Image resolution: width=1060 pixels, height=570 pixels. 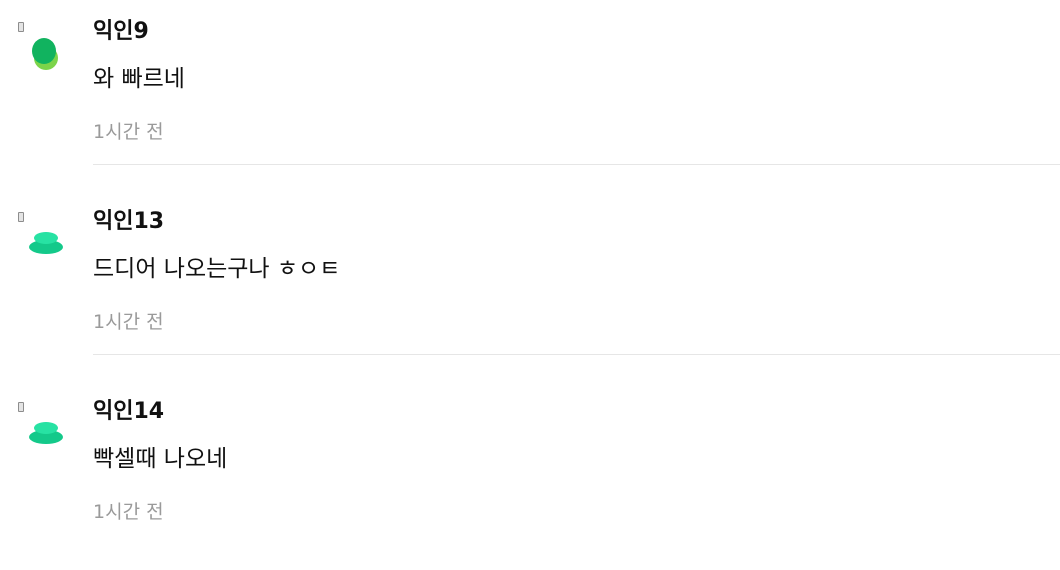 I want to click on comment-text: 드디어 나오는구나 ㅎㅇㅌ, so click(x=217, y=269).